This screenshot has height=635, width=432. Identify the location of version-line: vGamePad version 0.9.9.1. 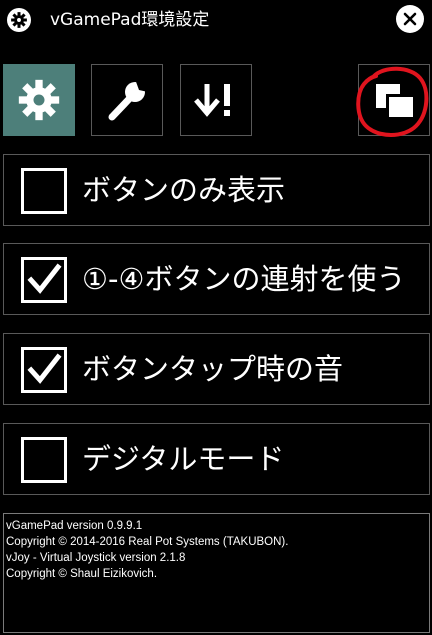
(74, 526).